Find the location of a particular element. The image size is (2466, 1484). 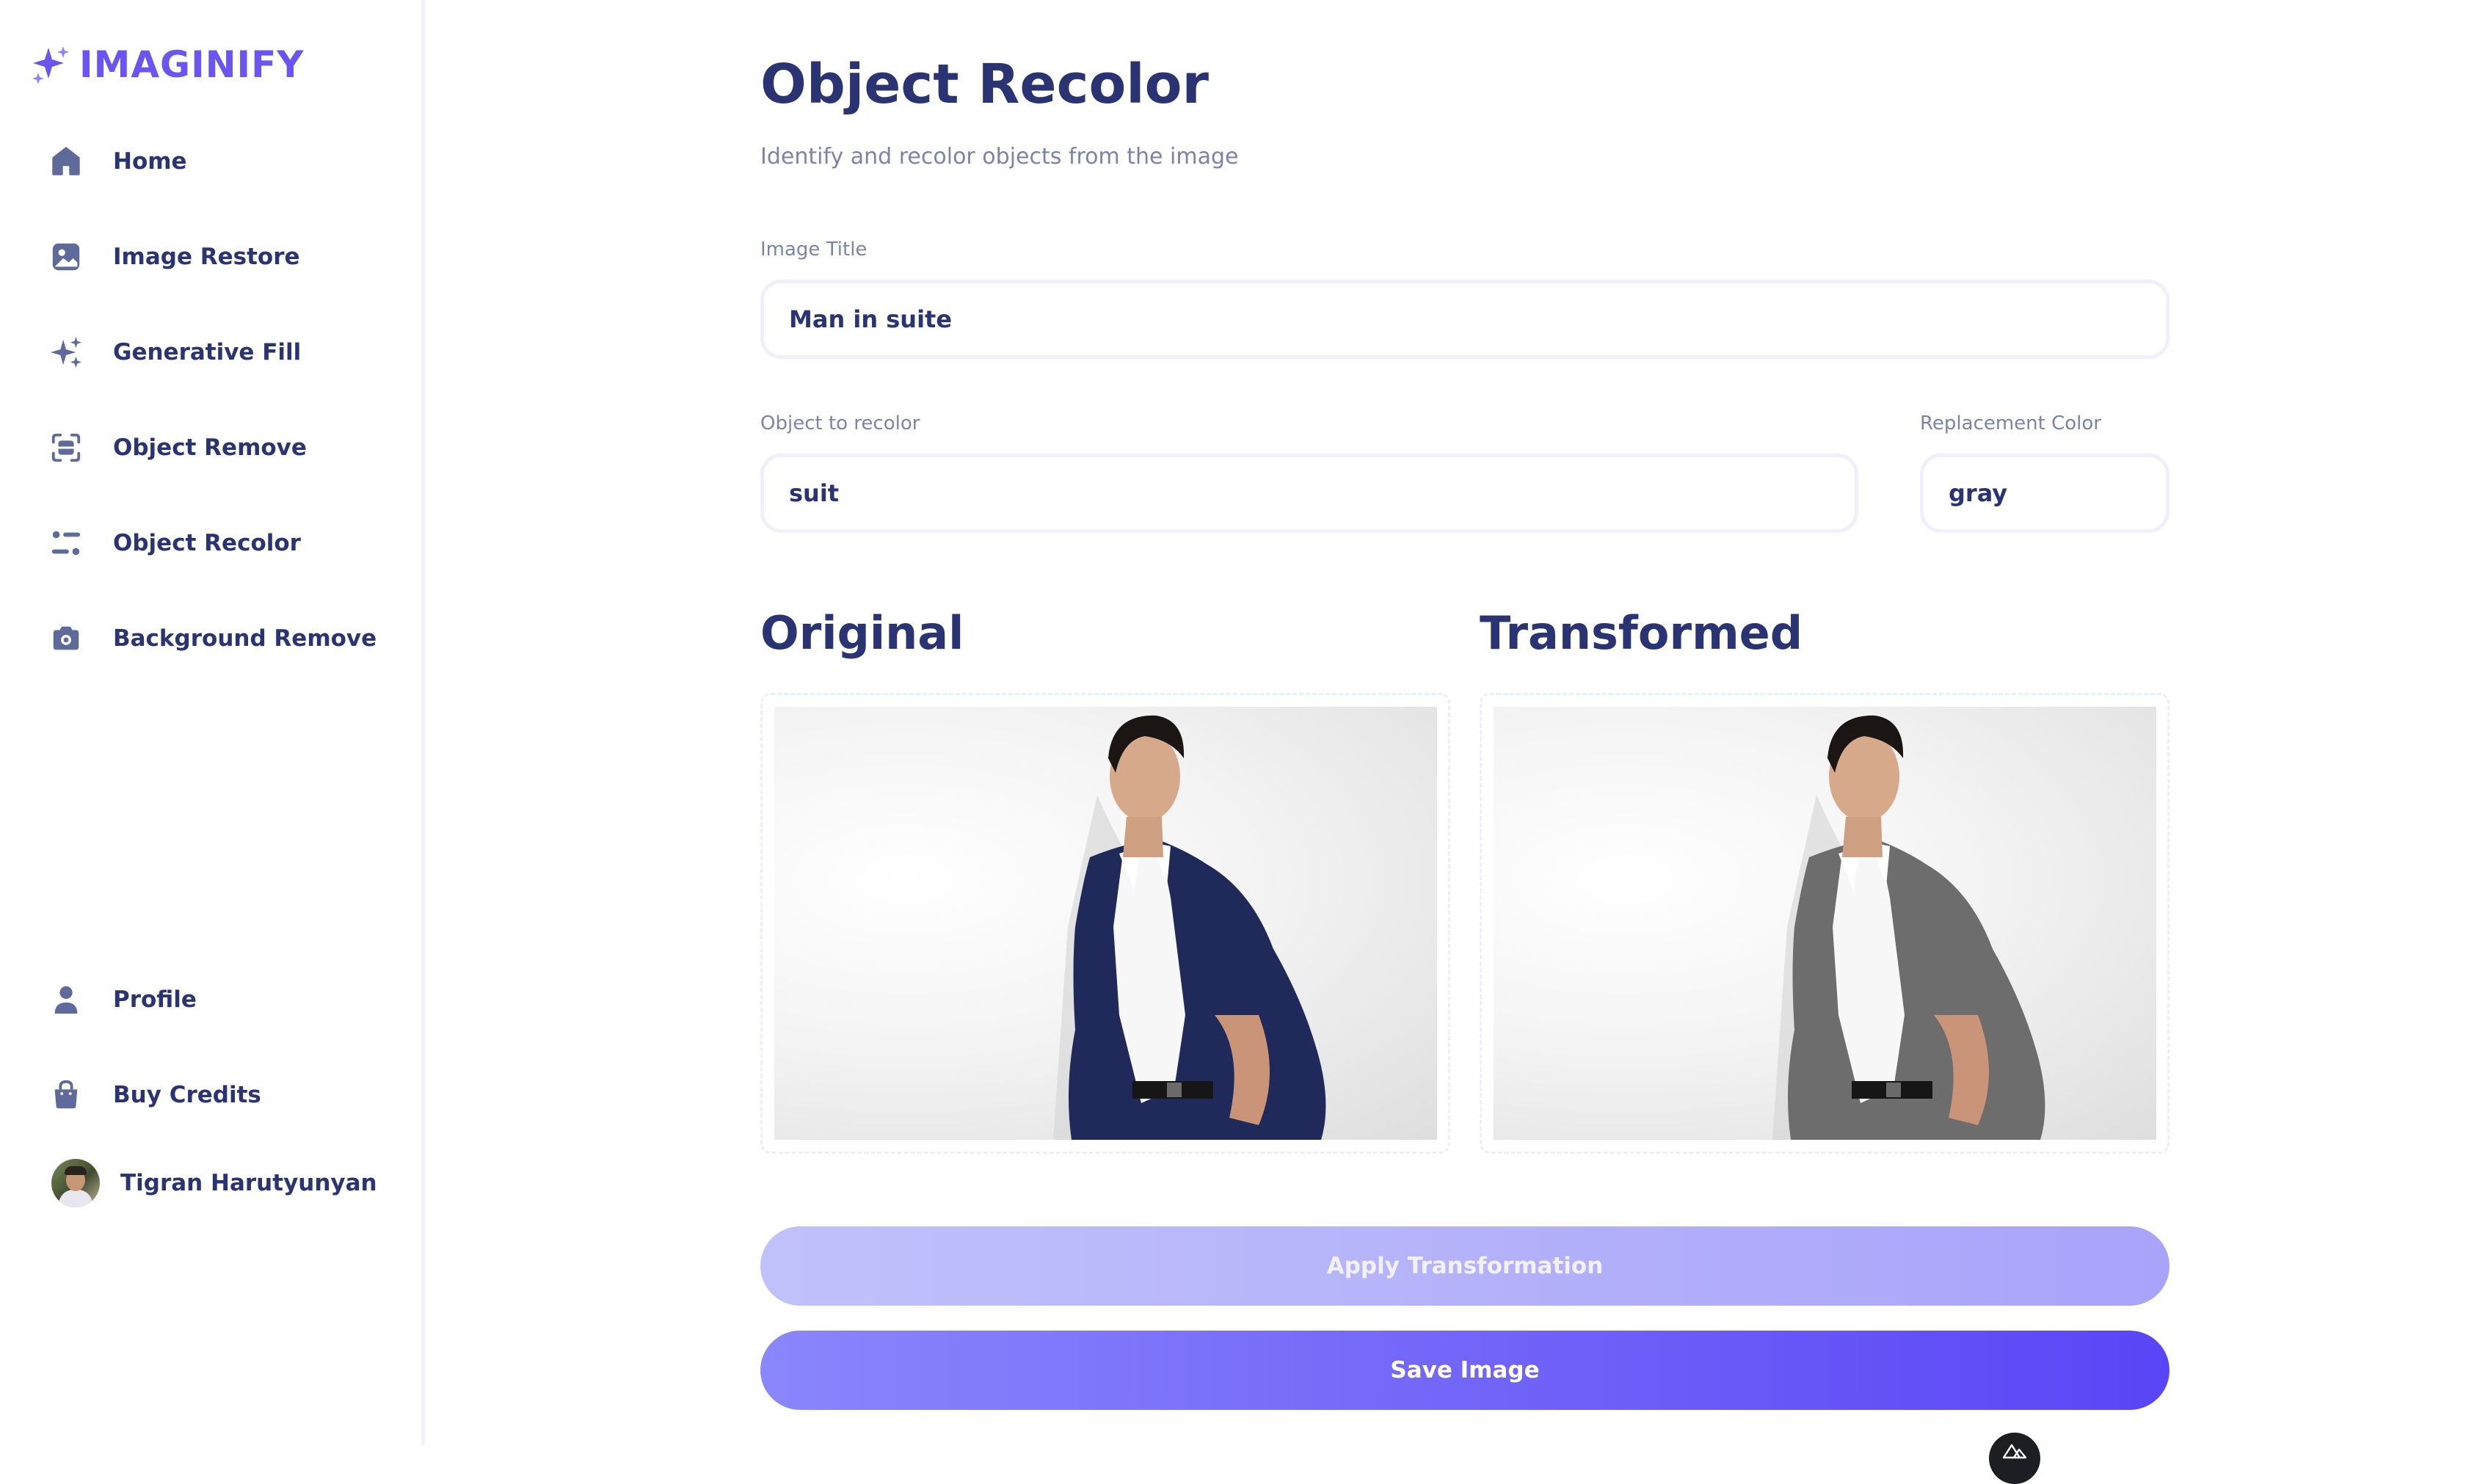

sidebar-item-object-recolor: Object Recolor is located at coordinates (220, 543).